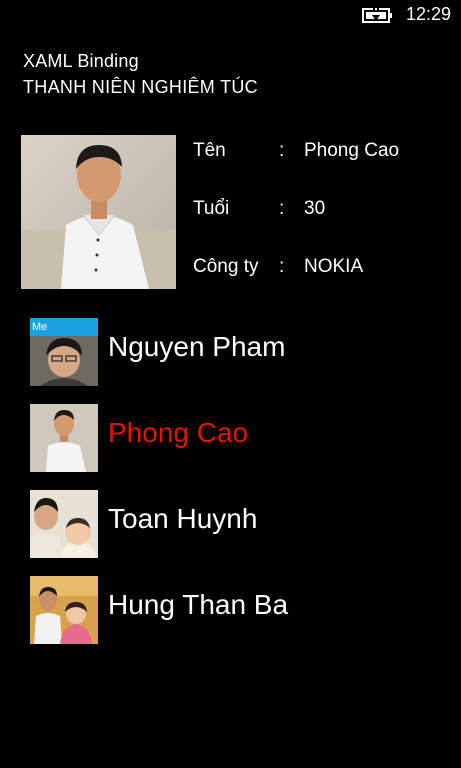  Describe the element at coordinates (81, 61) in the screenshot. I see `app-title: XAML Binding` at that location.